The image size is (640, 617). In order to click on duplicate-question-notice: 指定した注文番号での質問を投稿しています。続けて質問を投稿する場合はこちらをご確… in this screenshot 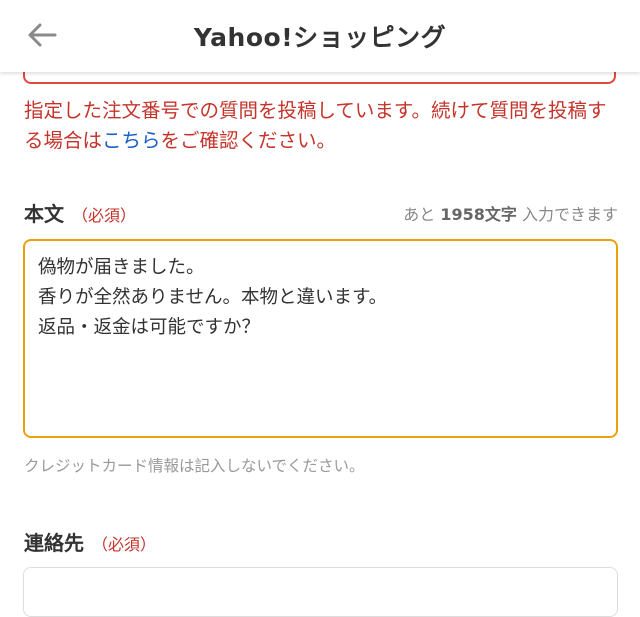, I will do `click(324, 126)`.